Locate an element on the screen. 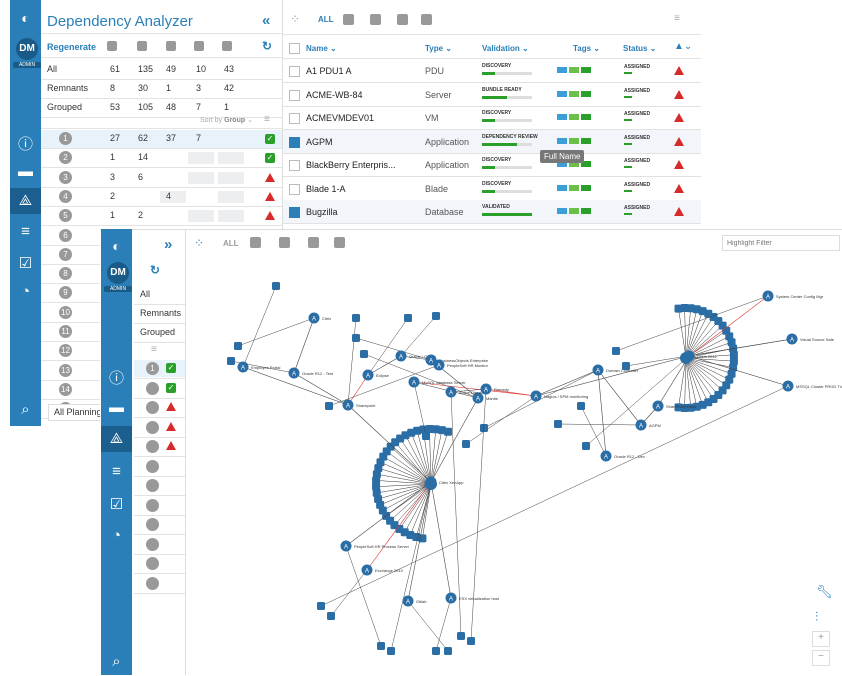 The height and width of the screenshot is (676, 842). group-number: 11 is located at coordinates (65, 331).